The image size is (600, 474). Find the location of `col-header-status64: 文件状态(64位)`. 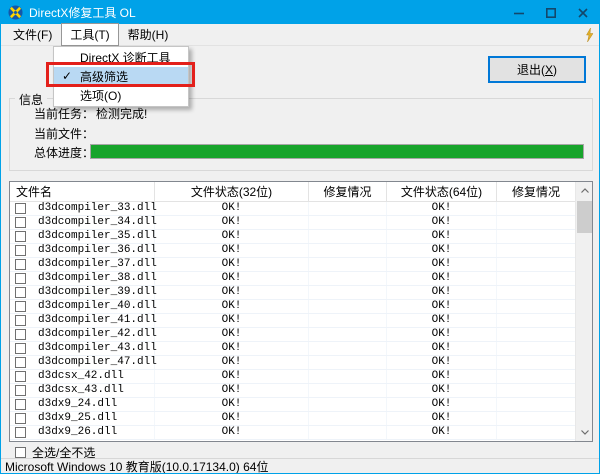

col-header-status64: 文件状态(64位) is located at coordinates (442, 191).